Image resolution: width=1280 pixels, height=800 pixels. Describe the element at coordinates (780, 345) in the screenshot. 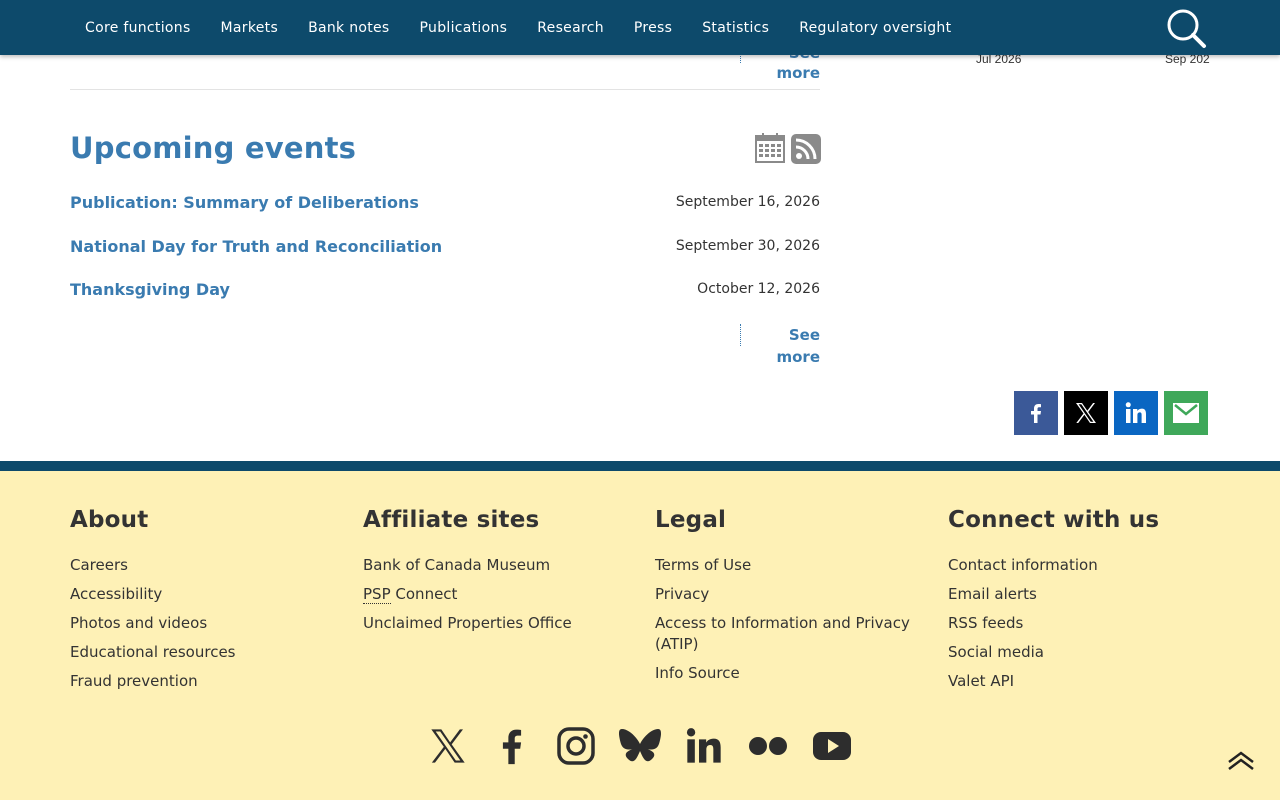

I see `see-more-events-link: See more` at that location.